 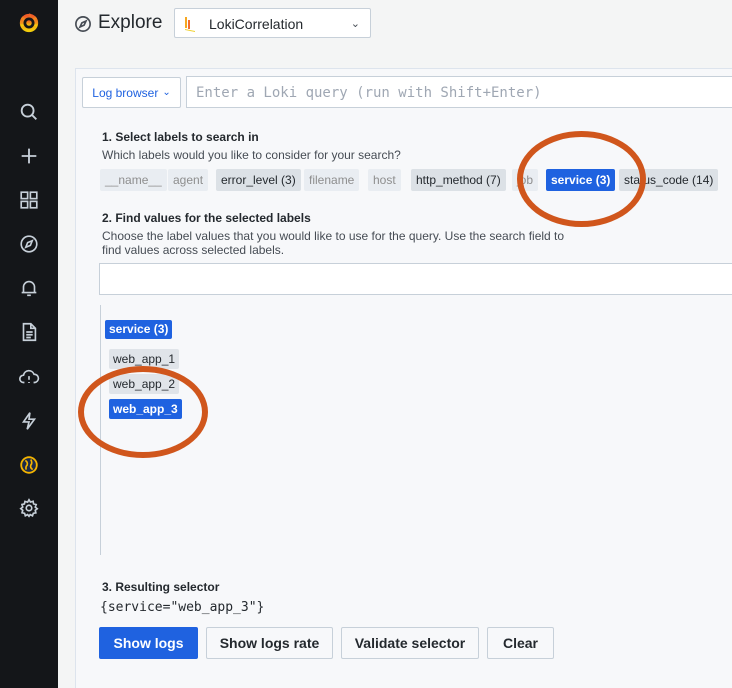 What do you see at coordinates (130, 22) in the screenshot?
I see `page-title: Explore` at bounding box center [130, 22].